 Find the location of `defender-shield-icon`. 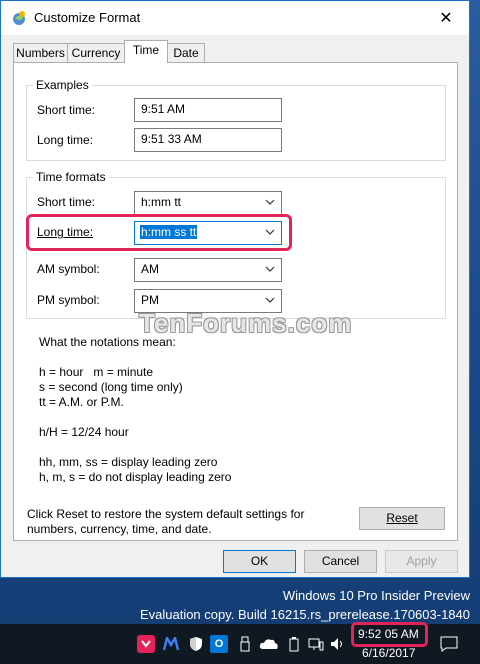

defender-shield-icon is located at coordinates (196, 644).